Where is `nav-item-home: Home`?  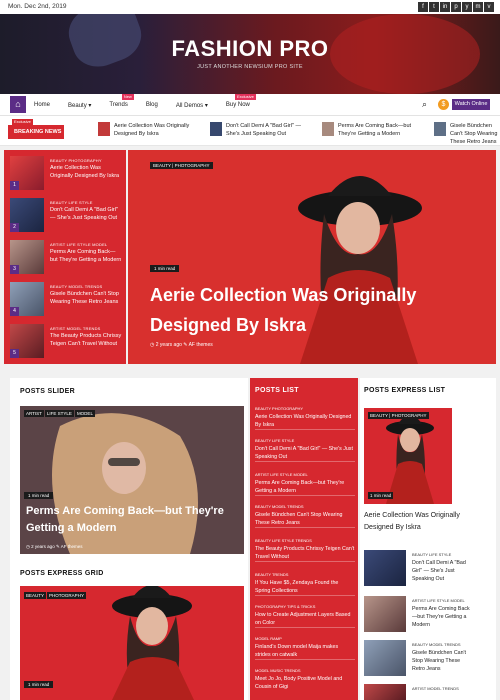 nav-item-home: Home is located at coordinates (42, 105).